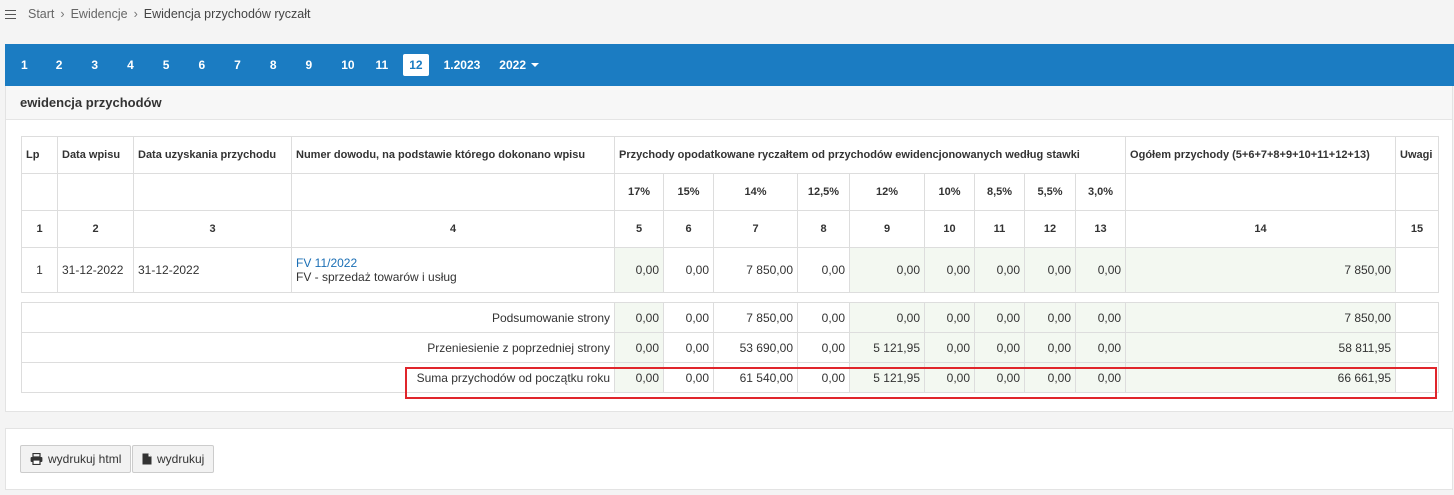  Describe the element at coordinates (41, 14) in the screenshot. I see `breadcrumb-start: Start` at that location.